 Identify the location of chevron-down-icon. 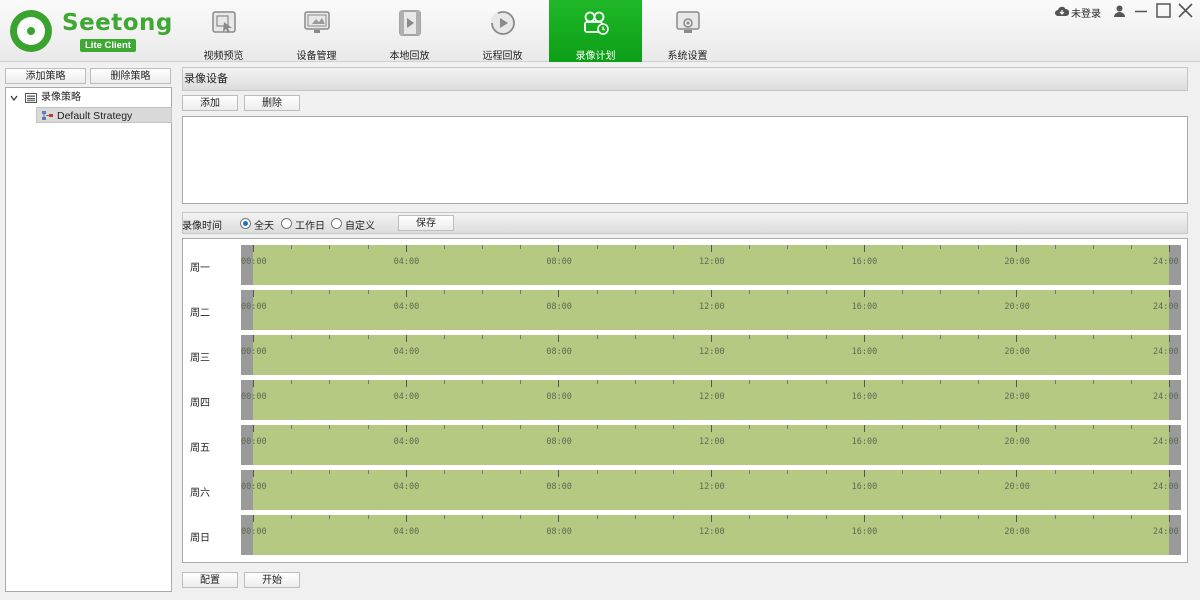
(14, 98).